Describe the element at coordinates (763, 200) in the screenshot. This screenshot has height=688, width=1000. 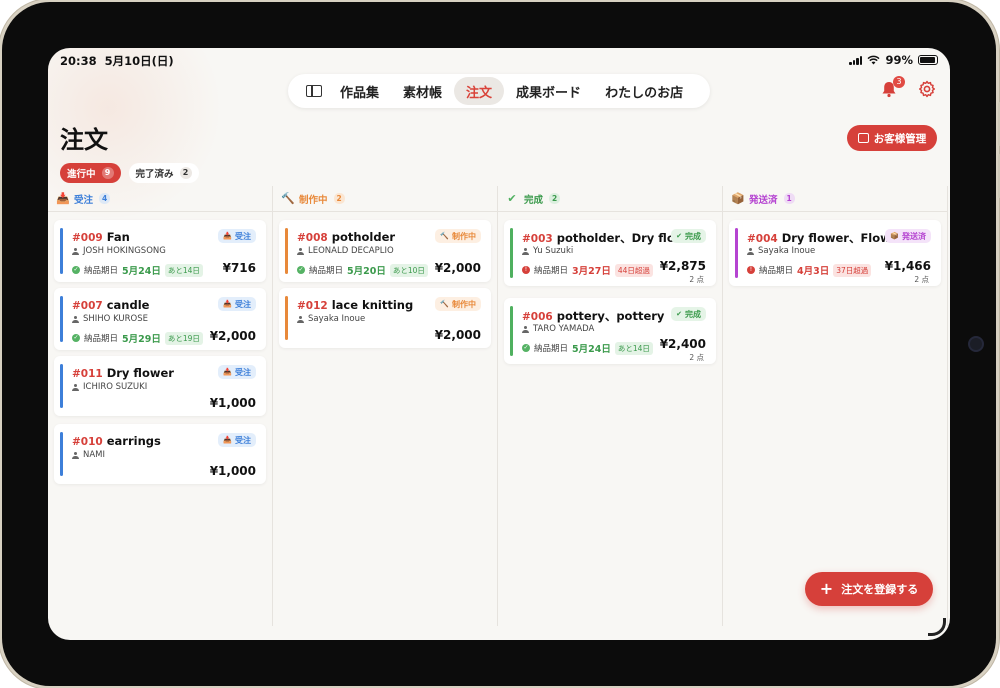
I see `column-label: 発送済` at that location.